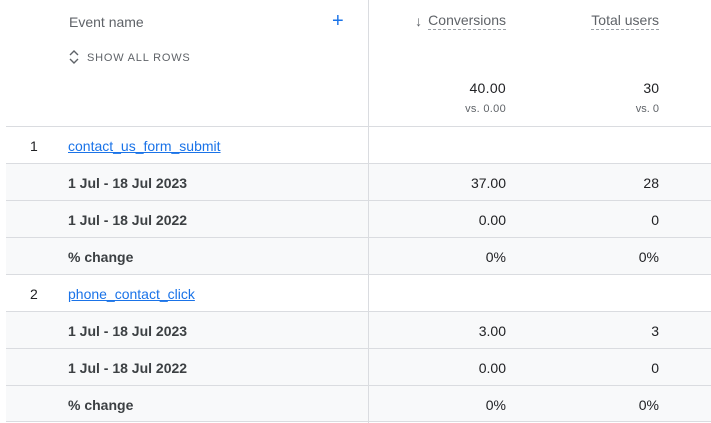 This screenshot has height=423, width=711. What do you see at coordinates (74, 57) in the screenshot?
I see `expand-collapse-icon` at bounding box center [74, 57].